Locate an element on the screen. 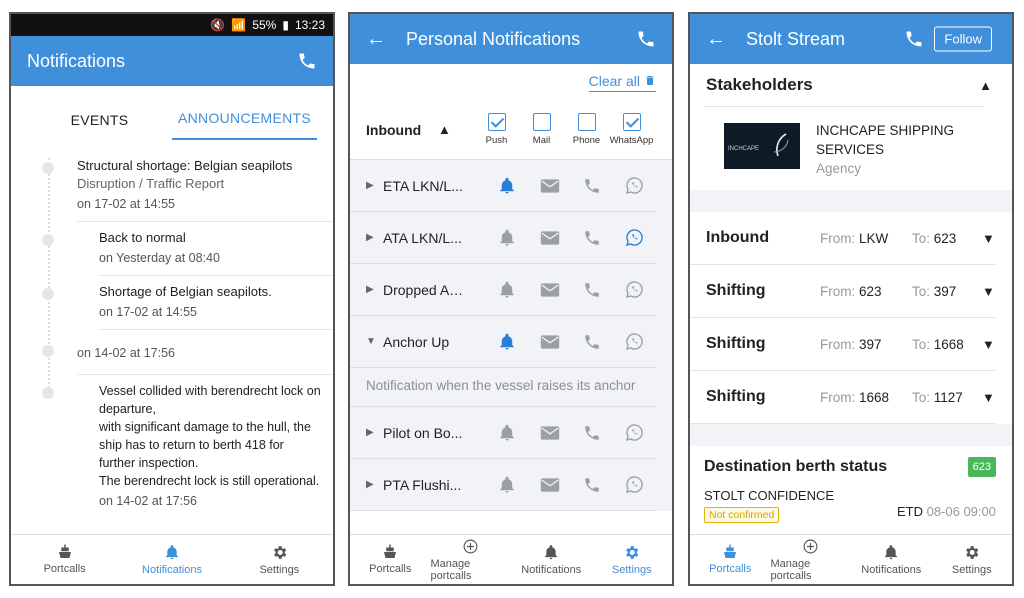  movement-to: To: 623 is located at coordinates (947, 238).